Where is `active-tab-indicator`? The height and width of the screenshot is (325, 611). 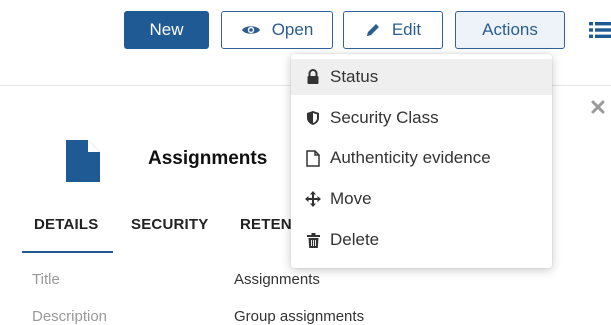
active-tab-indicator is located at coordinates (67, 252).